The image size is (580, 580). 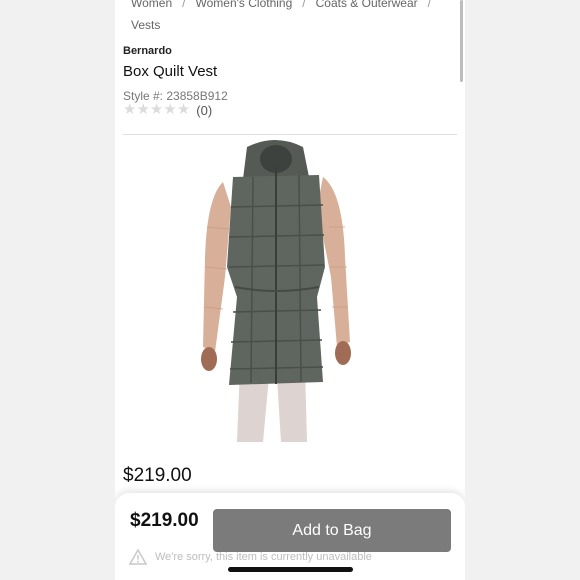 I want to click on product-price: $219.00, so click(x=157, y=475).